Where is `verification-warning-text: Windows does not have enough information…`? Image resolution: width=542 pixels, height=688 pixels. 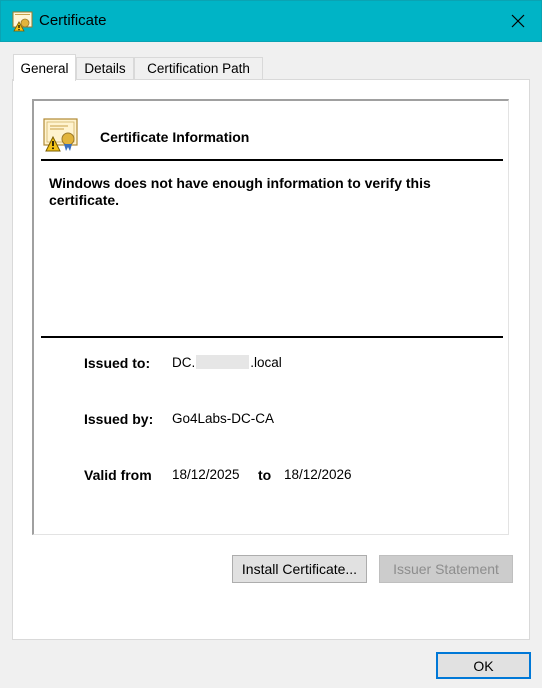
verification-warning-text: Windows does not have enough information… is located at coordinates (240, 191).